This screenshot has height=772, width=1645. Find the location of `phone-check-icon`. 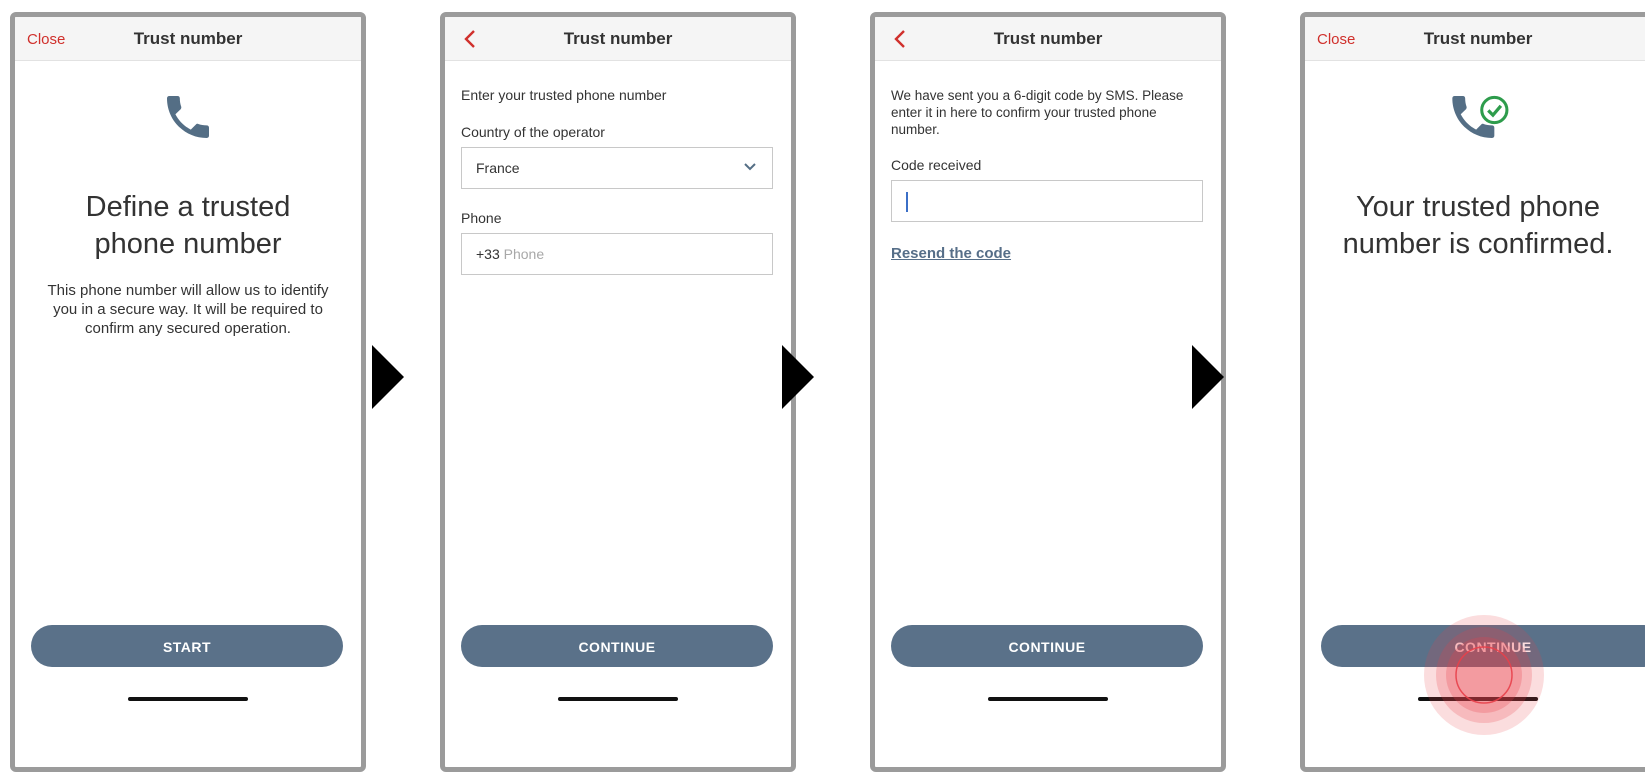

phone-check-icon is located at coordinates (1475, 119).